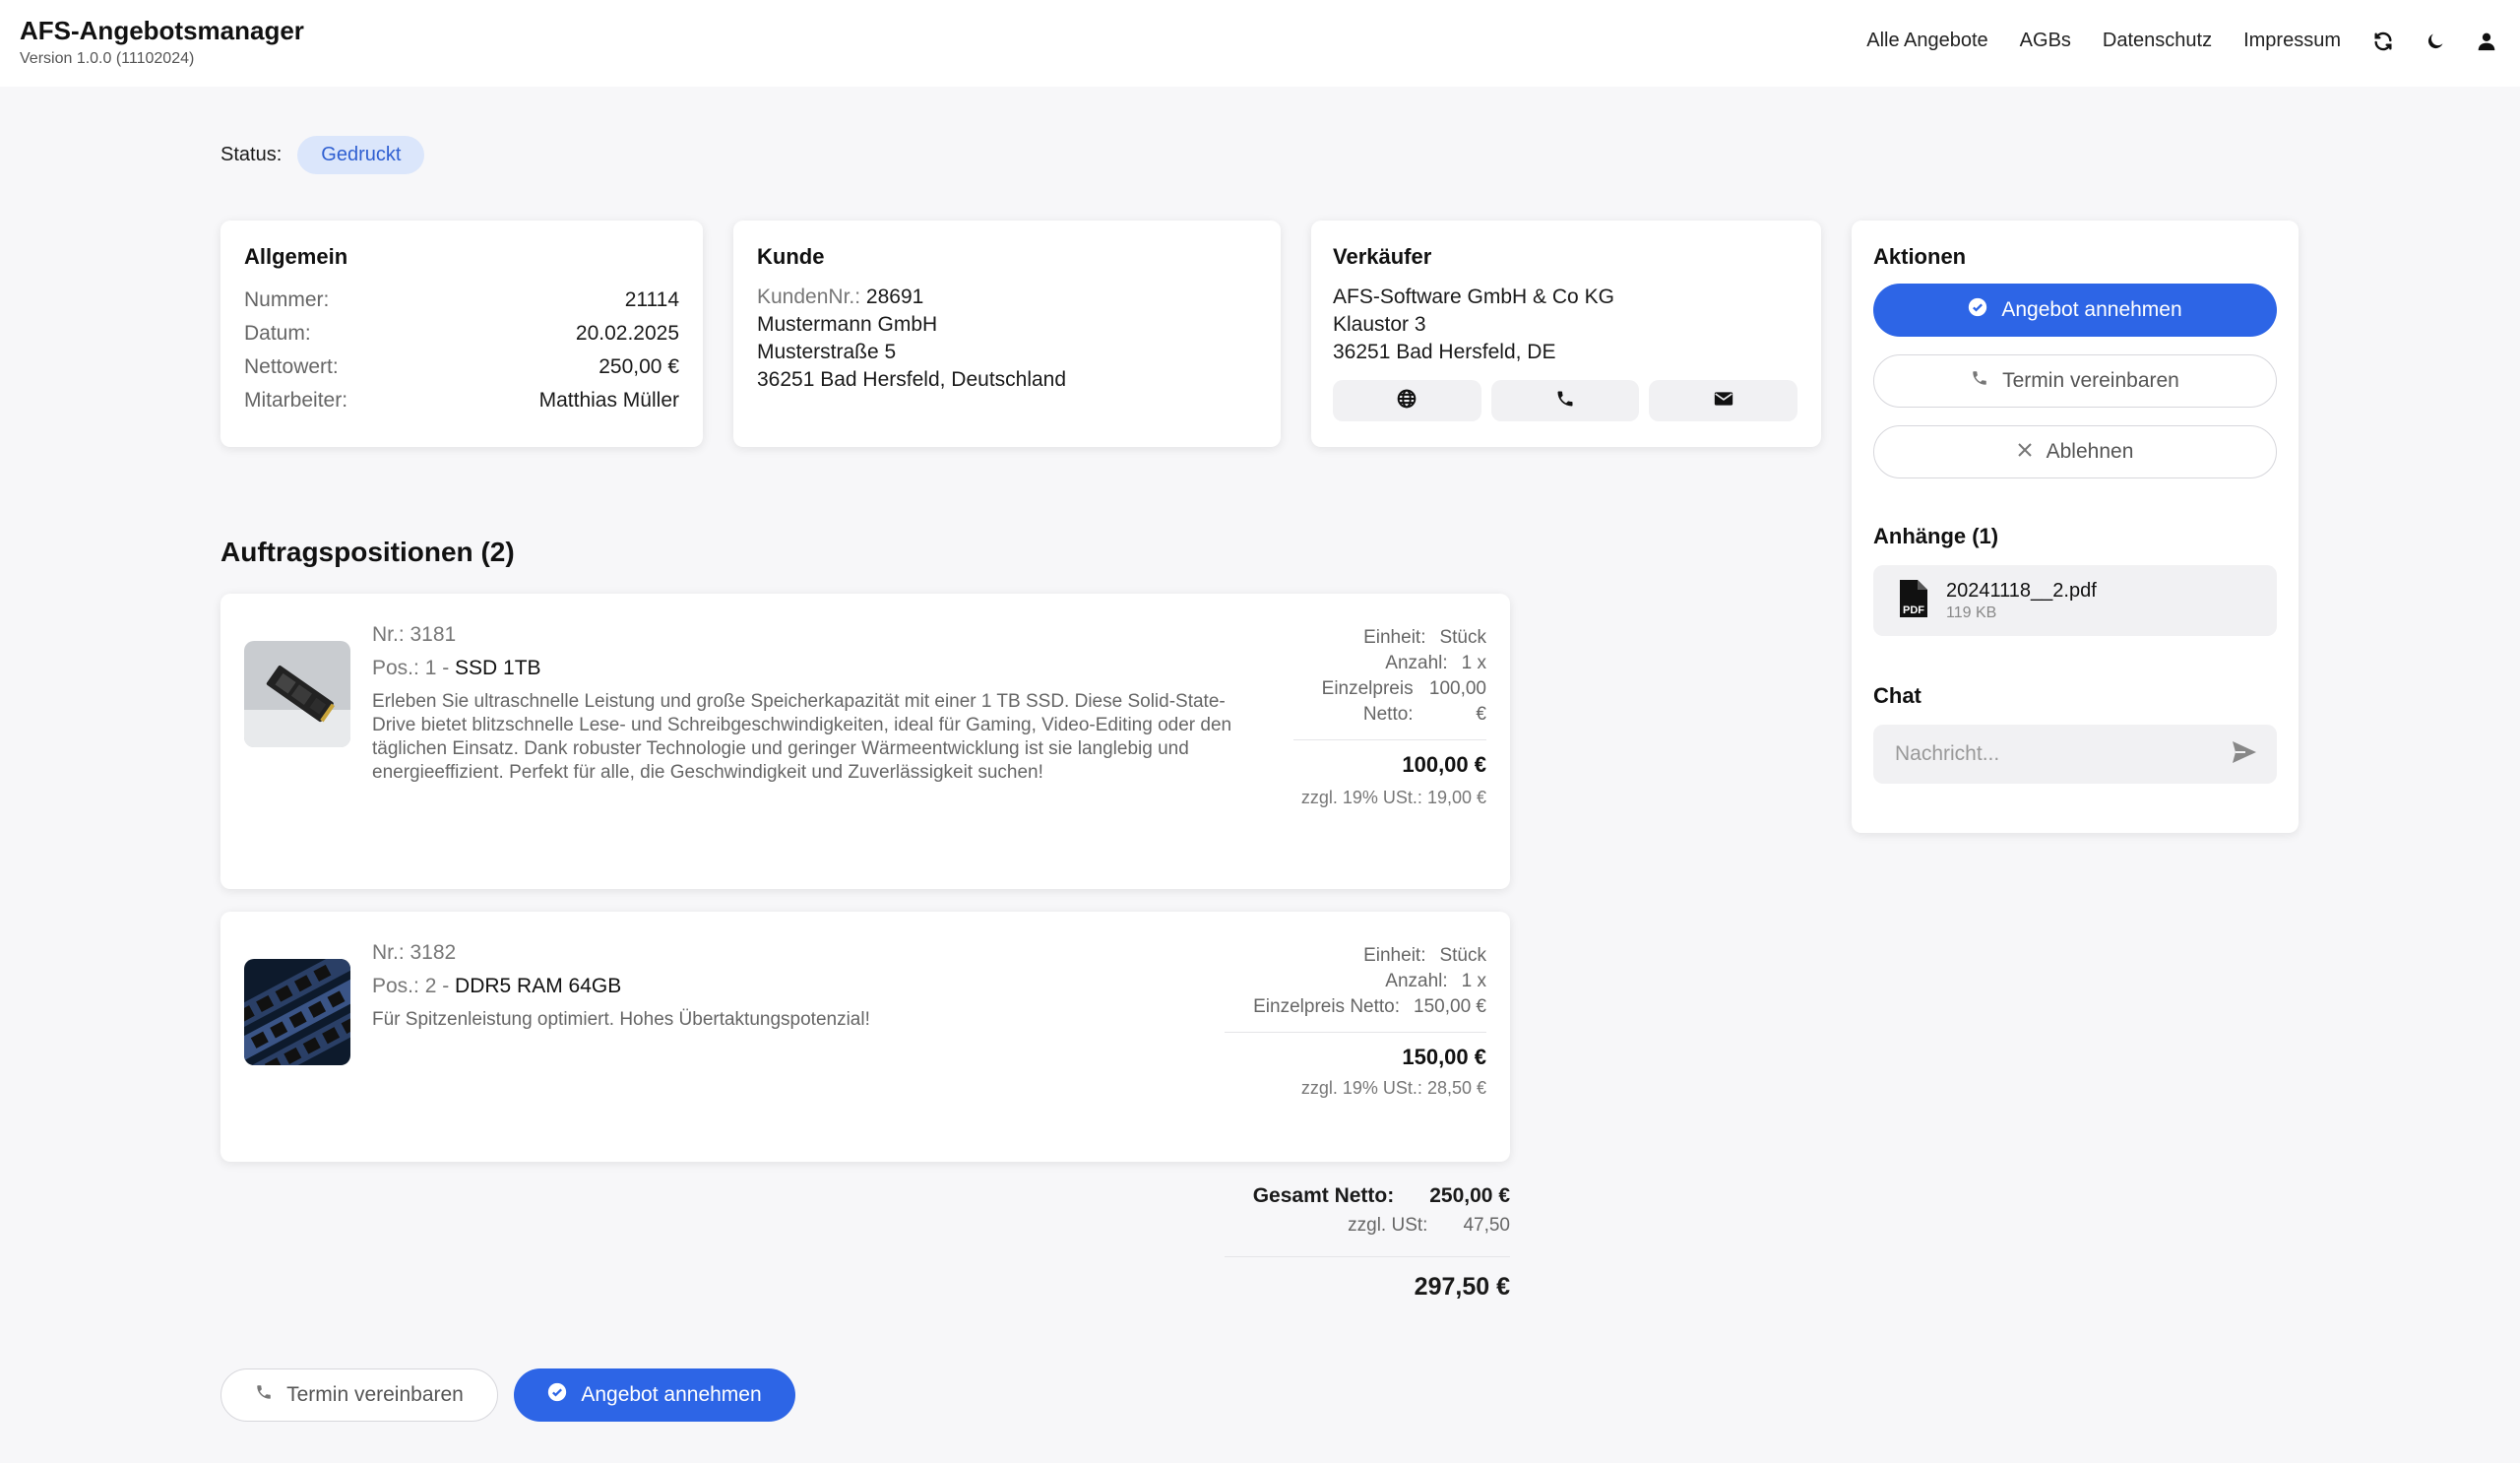 This screenshot has height=1463, width=2520. Describe the element at coordinates (2244, 755) in the screenshot. I see `send-icon` at that location.